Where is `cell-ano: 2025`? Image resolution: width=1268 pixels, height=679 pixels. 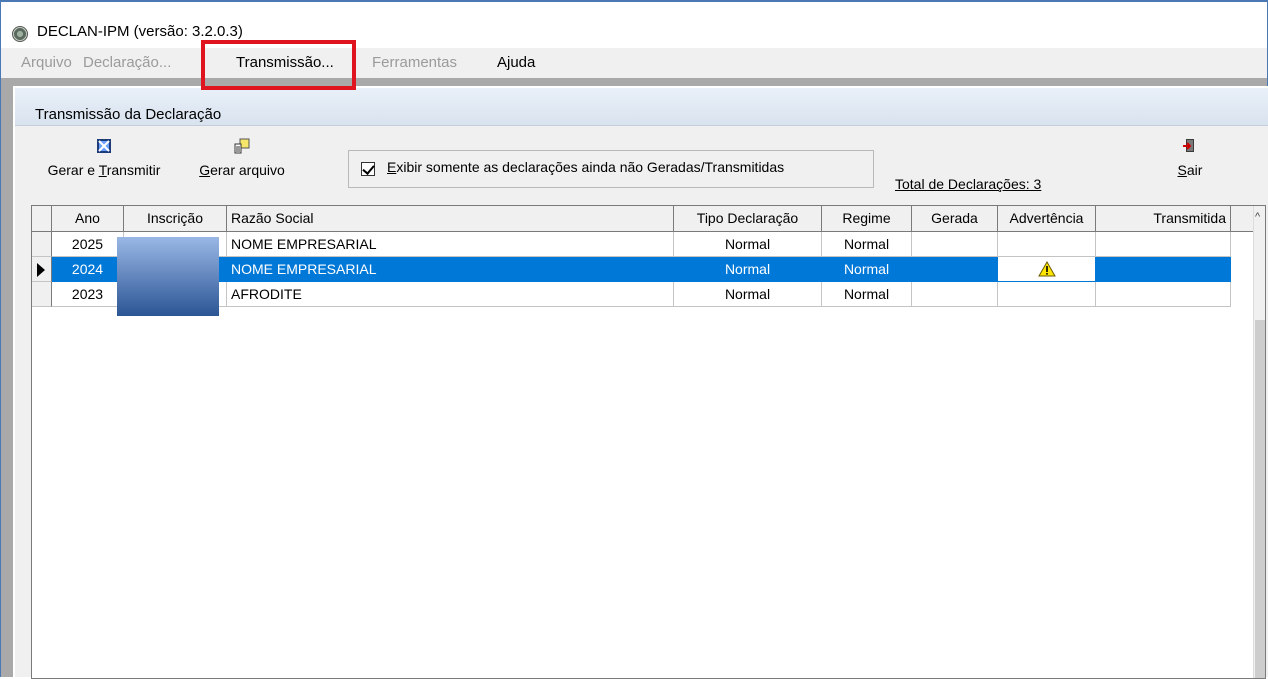 cell-ano: 2025 is located at coordinates (88, 244).